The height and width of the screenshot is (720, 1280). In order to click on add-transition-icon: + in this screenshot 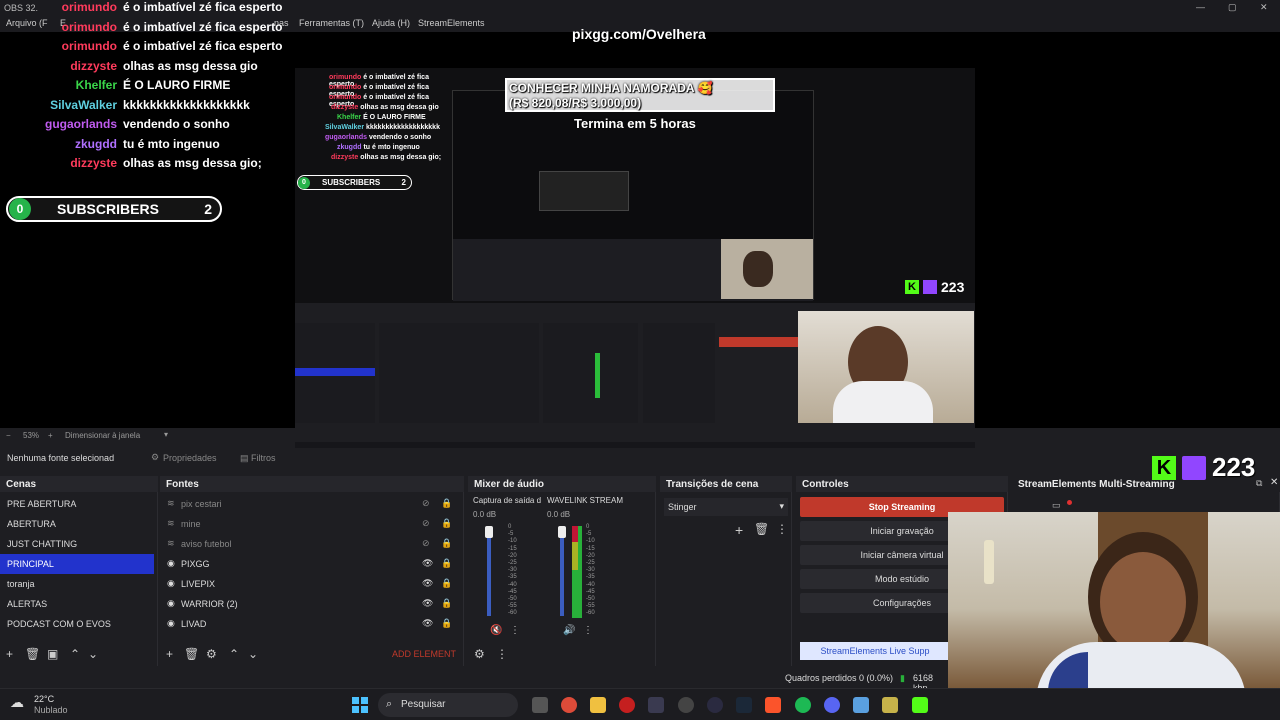, I will do `click(739, 530)`.